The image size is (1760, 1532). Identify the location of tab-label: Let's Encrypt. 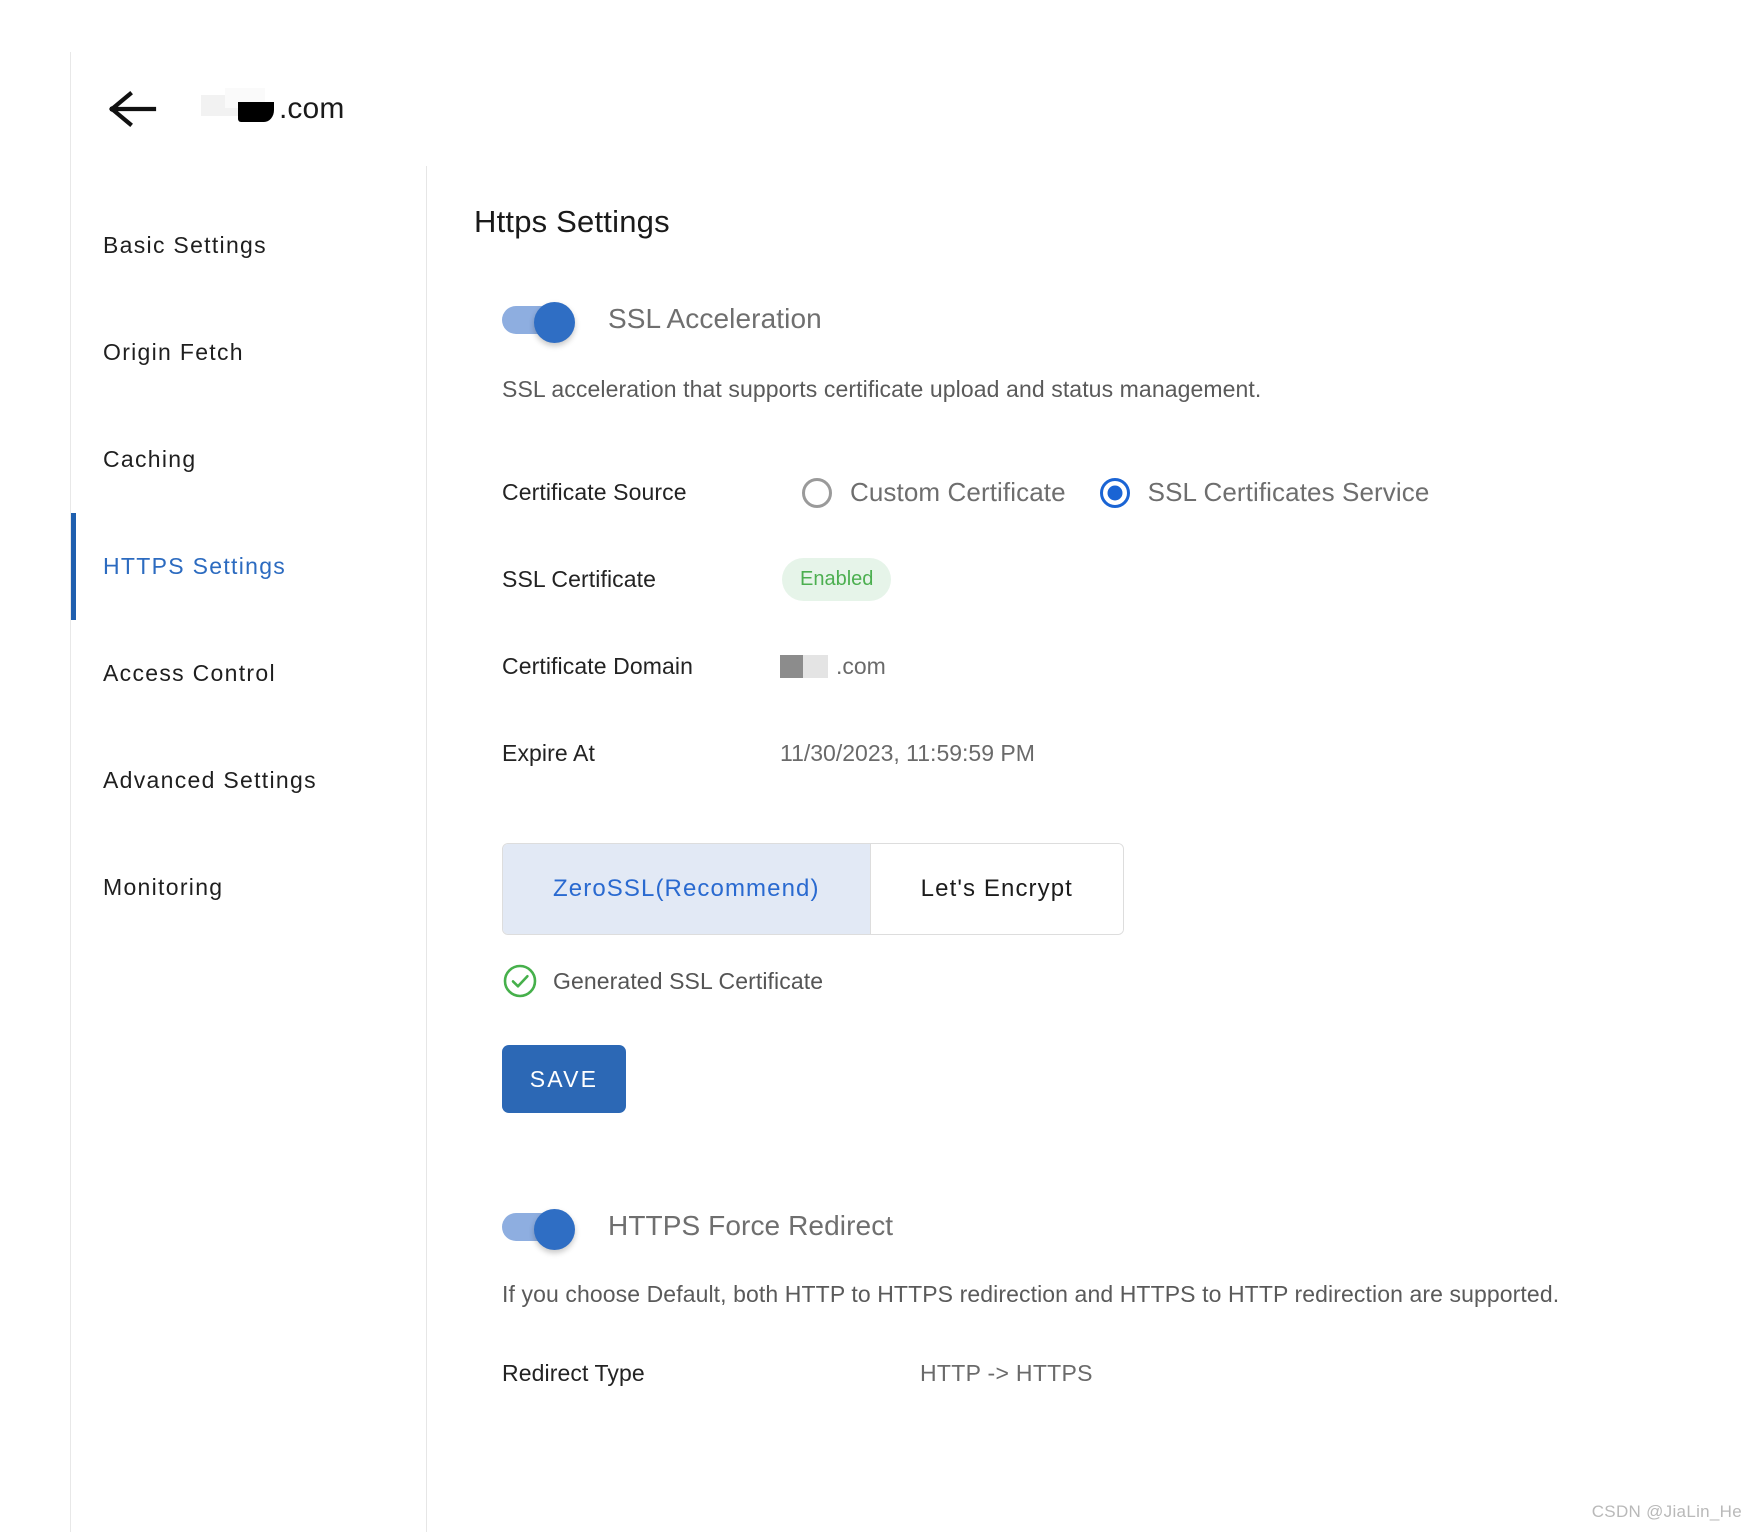
(996, 888).